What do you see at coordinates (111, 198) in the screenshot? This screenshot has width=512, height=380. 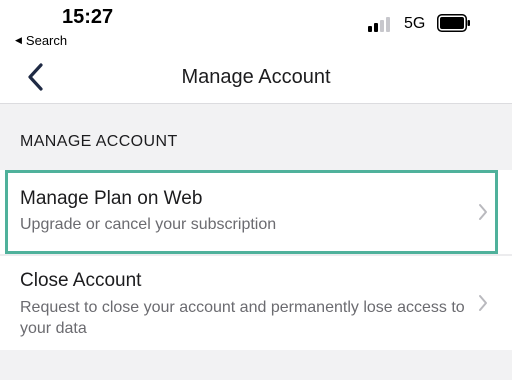 I see `manage-plan-title: Manage Plan on Web` at bounding box center [111, 198].